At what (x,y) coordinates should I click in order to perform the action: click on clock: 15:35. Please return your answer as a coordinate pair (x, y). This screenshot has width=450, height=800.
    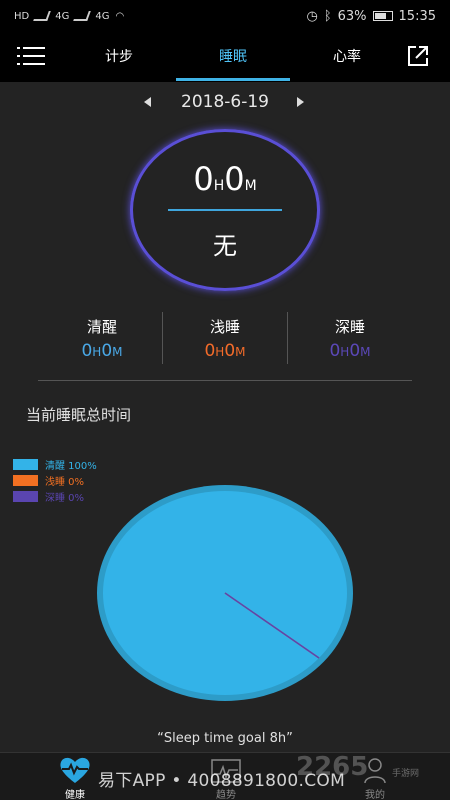
    Looking at the image, I should click on (417, 16).